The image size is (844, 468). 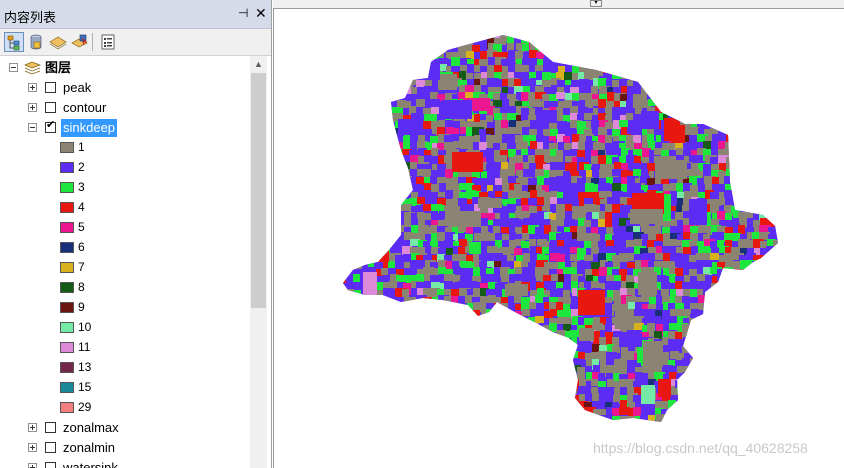 I want to click on legend-item: 10, so click(x=125, y=328).